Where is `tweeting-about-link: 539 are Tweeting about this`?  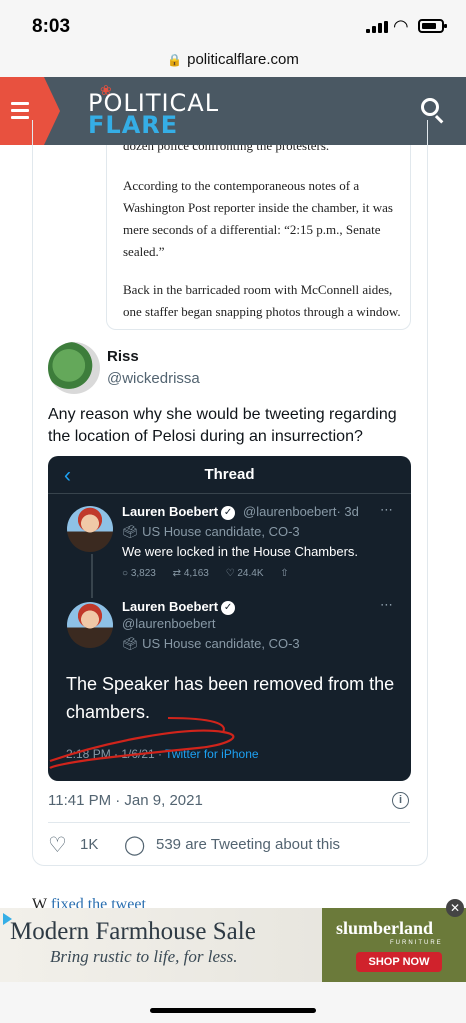
tweeting-about-link: 539 are Tweeting about this is located at coordinates (248, 844).